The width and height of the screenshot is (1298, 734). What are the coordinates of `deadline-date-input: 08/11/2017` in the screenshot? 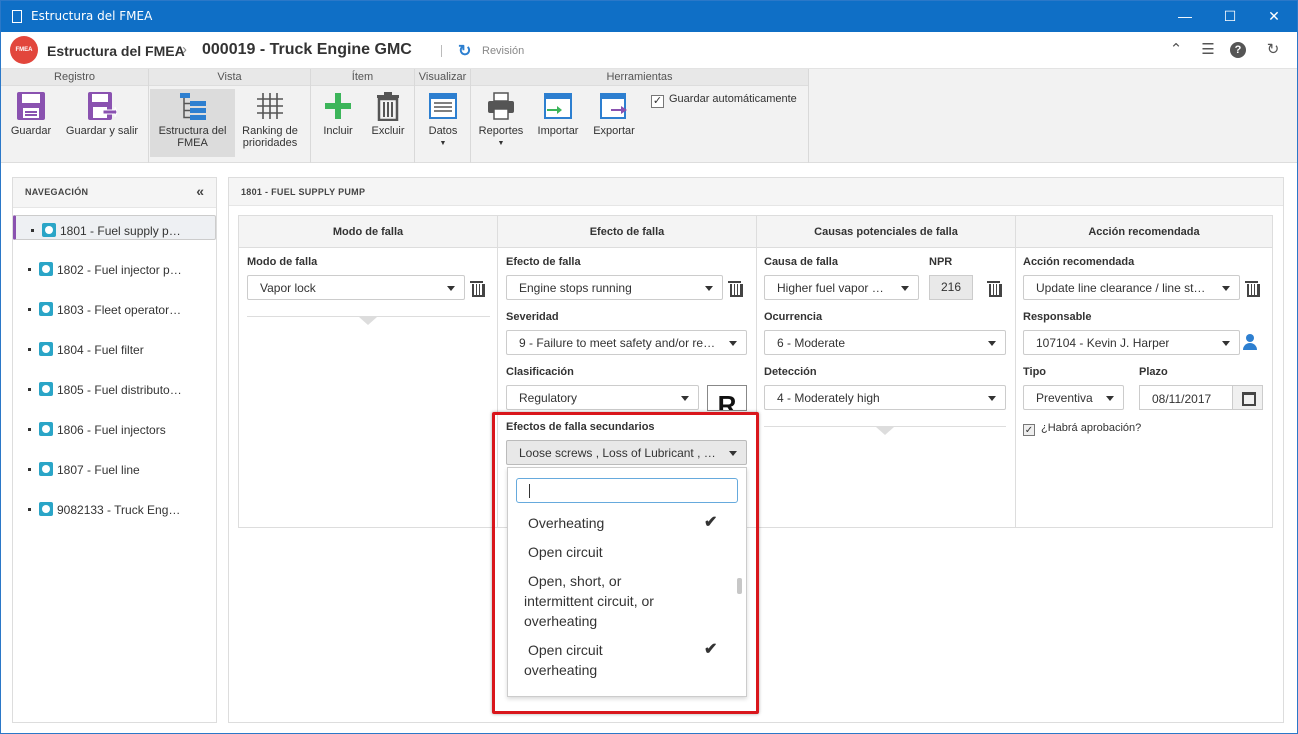 It's located at (1201, 397).